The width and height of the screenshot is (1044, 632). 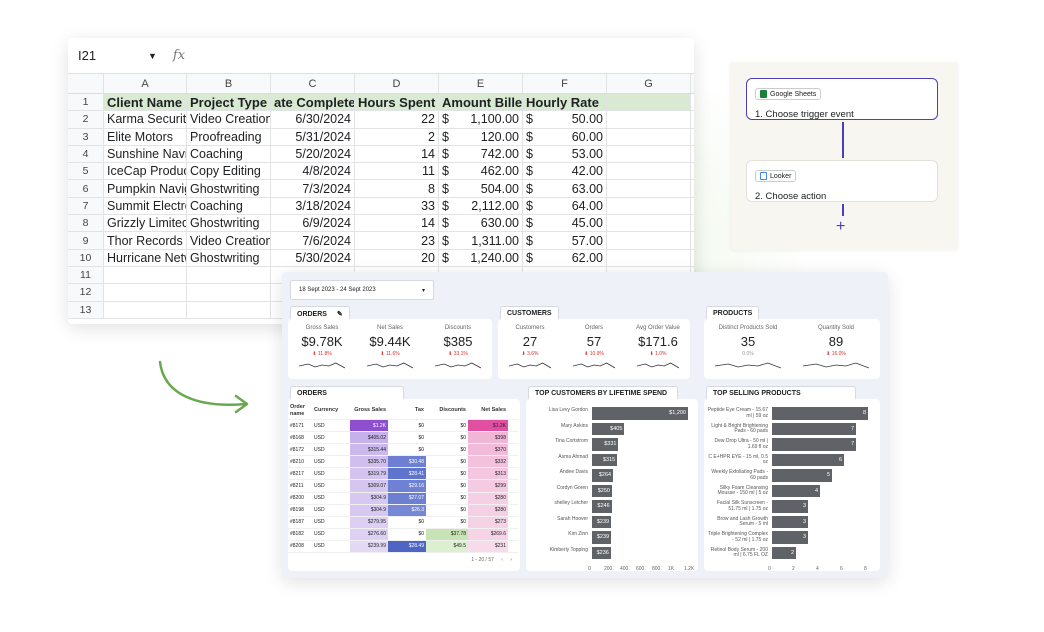 What do you see at coordinates (86, 119) in the screenshot?
I see `row-number: 2` at bounding box center [86, 119].